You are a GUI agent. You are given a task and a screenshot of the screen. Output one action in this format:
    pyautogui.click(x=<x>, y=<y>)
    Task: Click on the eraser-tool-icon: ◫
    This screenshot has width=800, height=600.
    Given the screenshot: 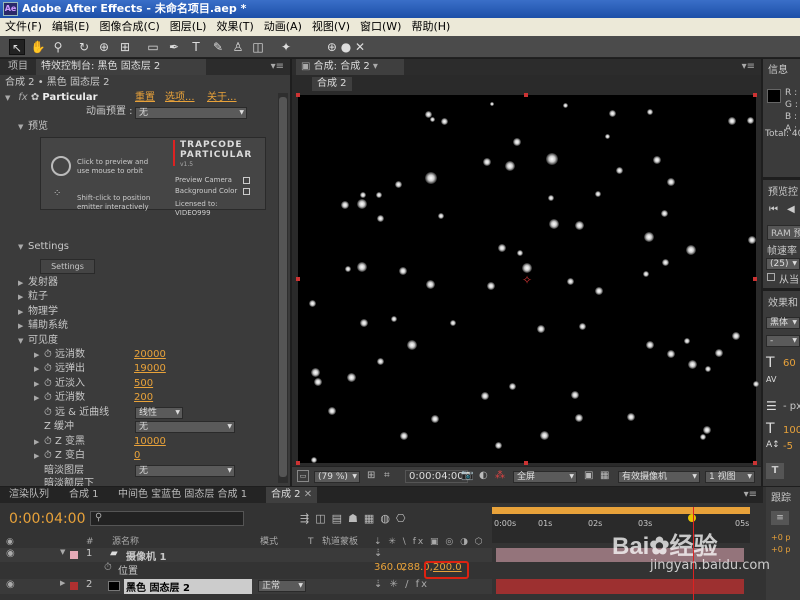 What is the action you would take?
    pyautogui.click(x=258, y=47)
    